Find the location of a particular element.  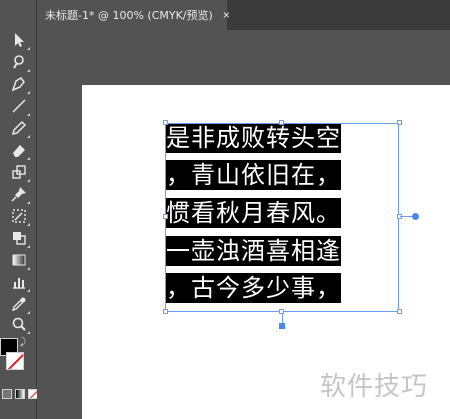

color-mode-buttons is located at coordinates (20, 394).